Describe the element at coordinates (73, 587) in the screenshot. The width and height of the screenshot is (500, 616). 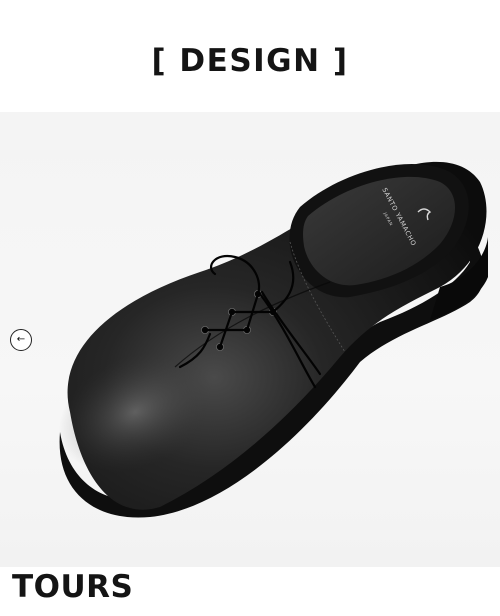
I see `tours-heading: TOURS` at that location.